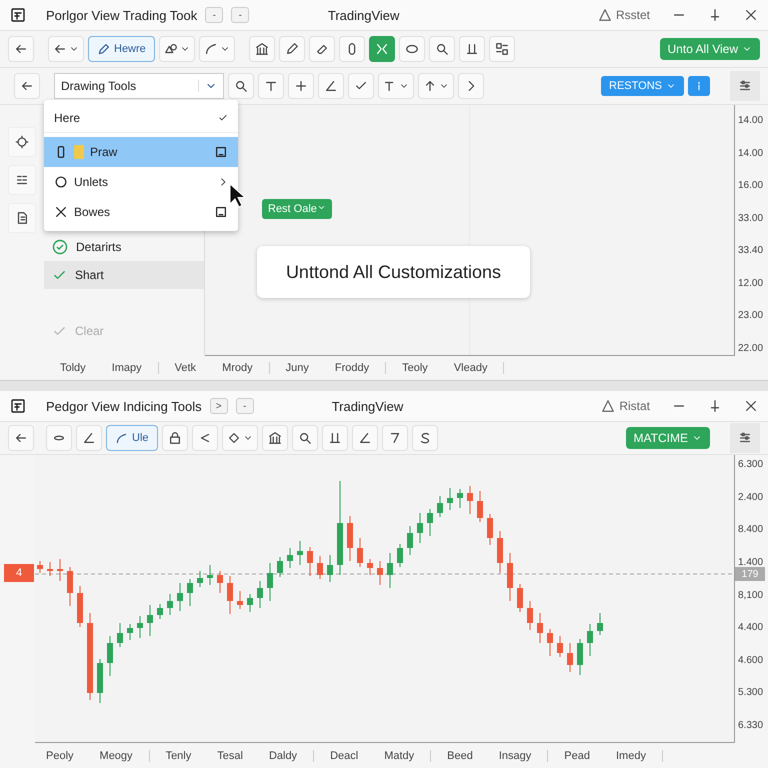 Image resolution: width=768 pixels, height=768 pixels. Describe the element at coordinates (61, 182) in the screenshot. I see `circle-icon` at that location.